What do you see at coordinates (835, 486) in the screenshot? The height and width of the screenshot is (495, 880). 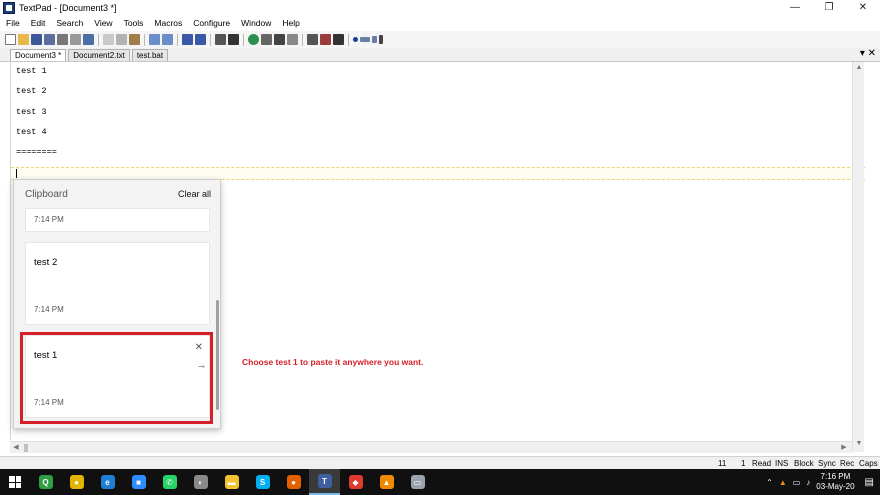 I see `clock-date: 03-May-20` at bounding box center [835, 486].